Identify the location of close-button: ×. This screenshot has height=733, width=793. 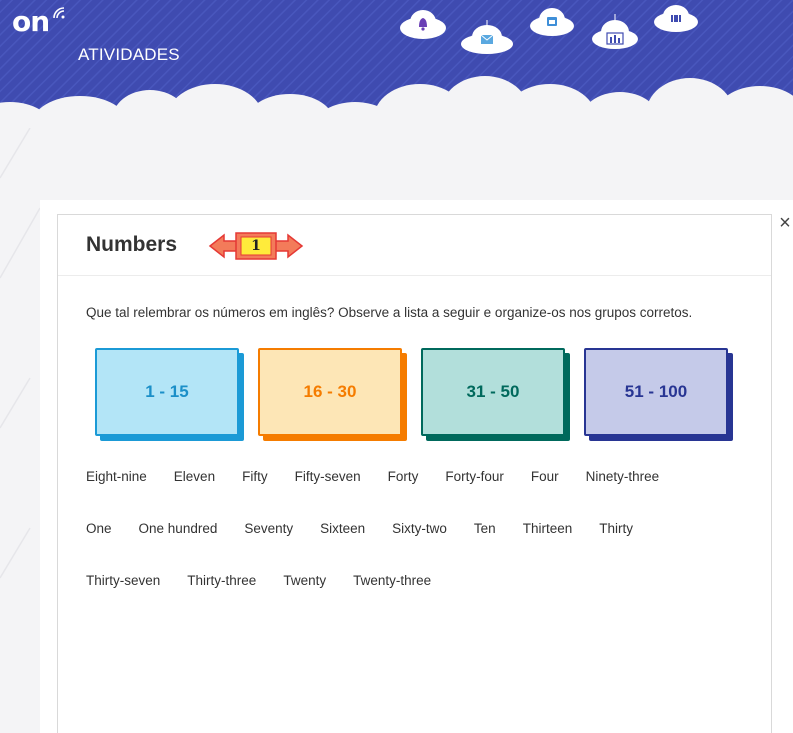
(784, 223).